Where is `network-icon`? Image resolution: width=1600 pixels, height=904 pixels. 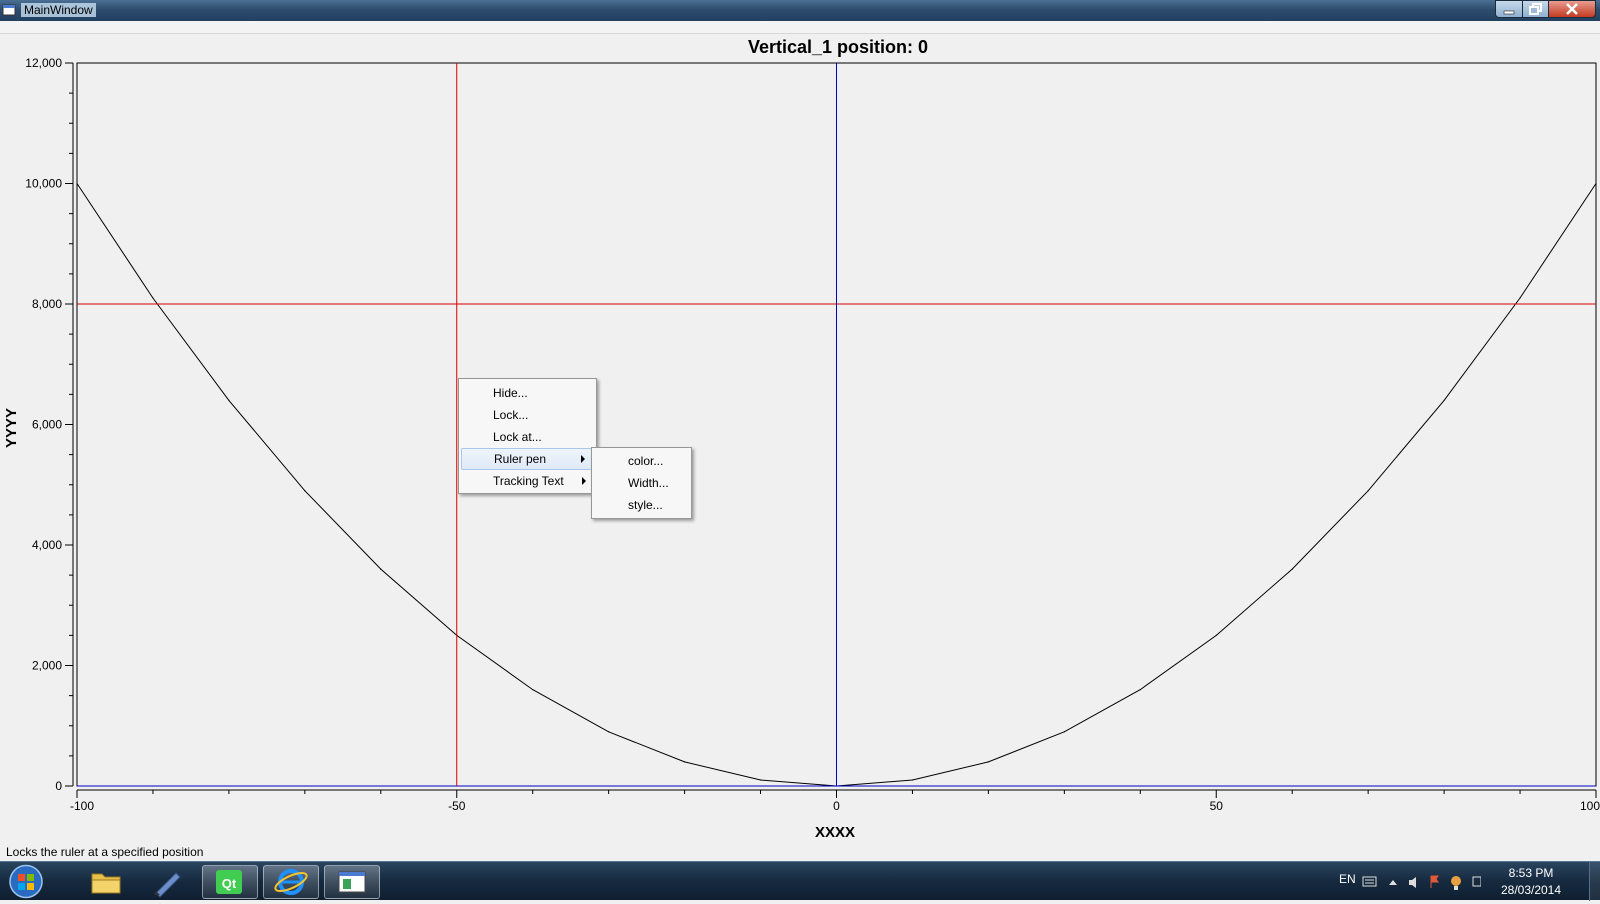 network-icon is located at coordinates (1456, 883).